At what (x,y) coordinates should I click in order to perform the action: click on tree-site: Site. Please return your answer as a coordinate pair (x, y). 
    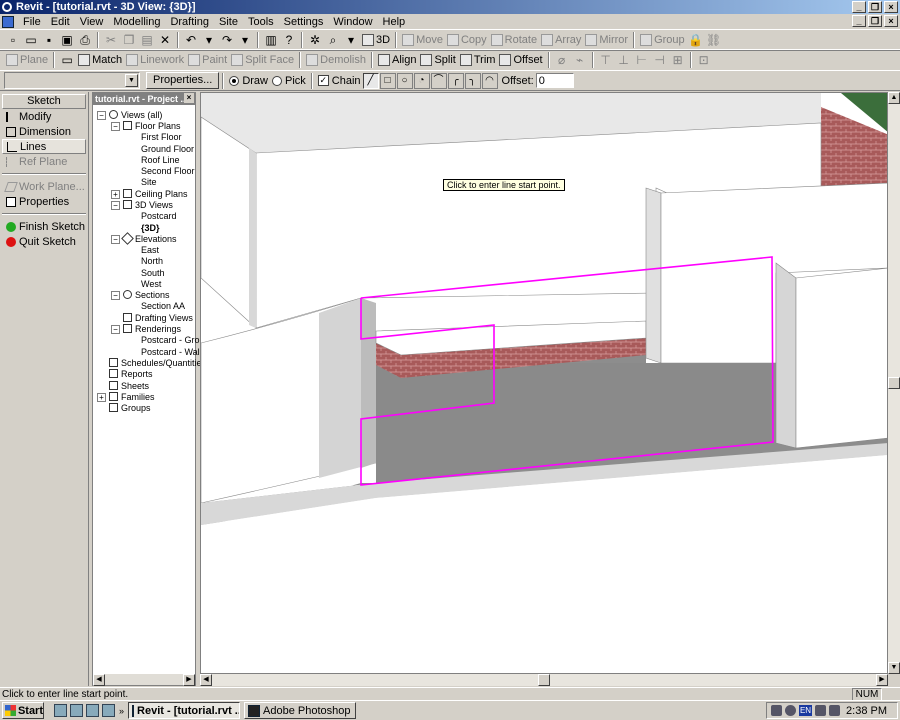
    Looking at the image, I should click on (149, 182).